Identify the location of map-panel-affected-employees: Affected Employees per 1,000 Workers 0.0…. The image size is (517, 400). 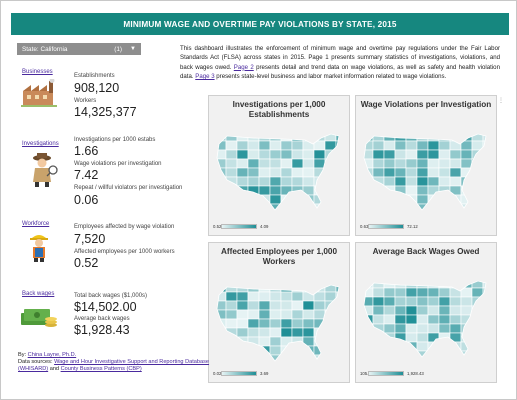
(279, 312).